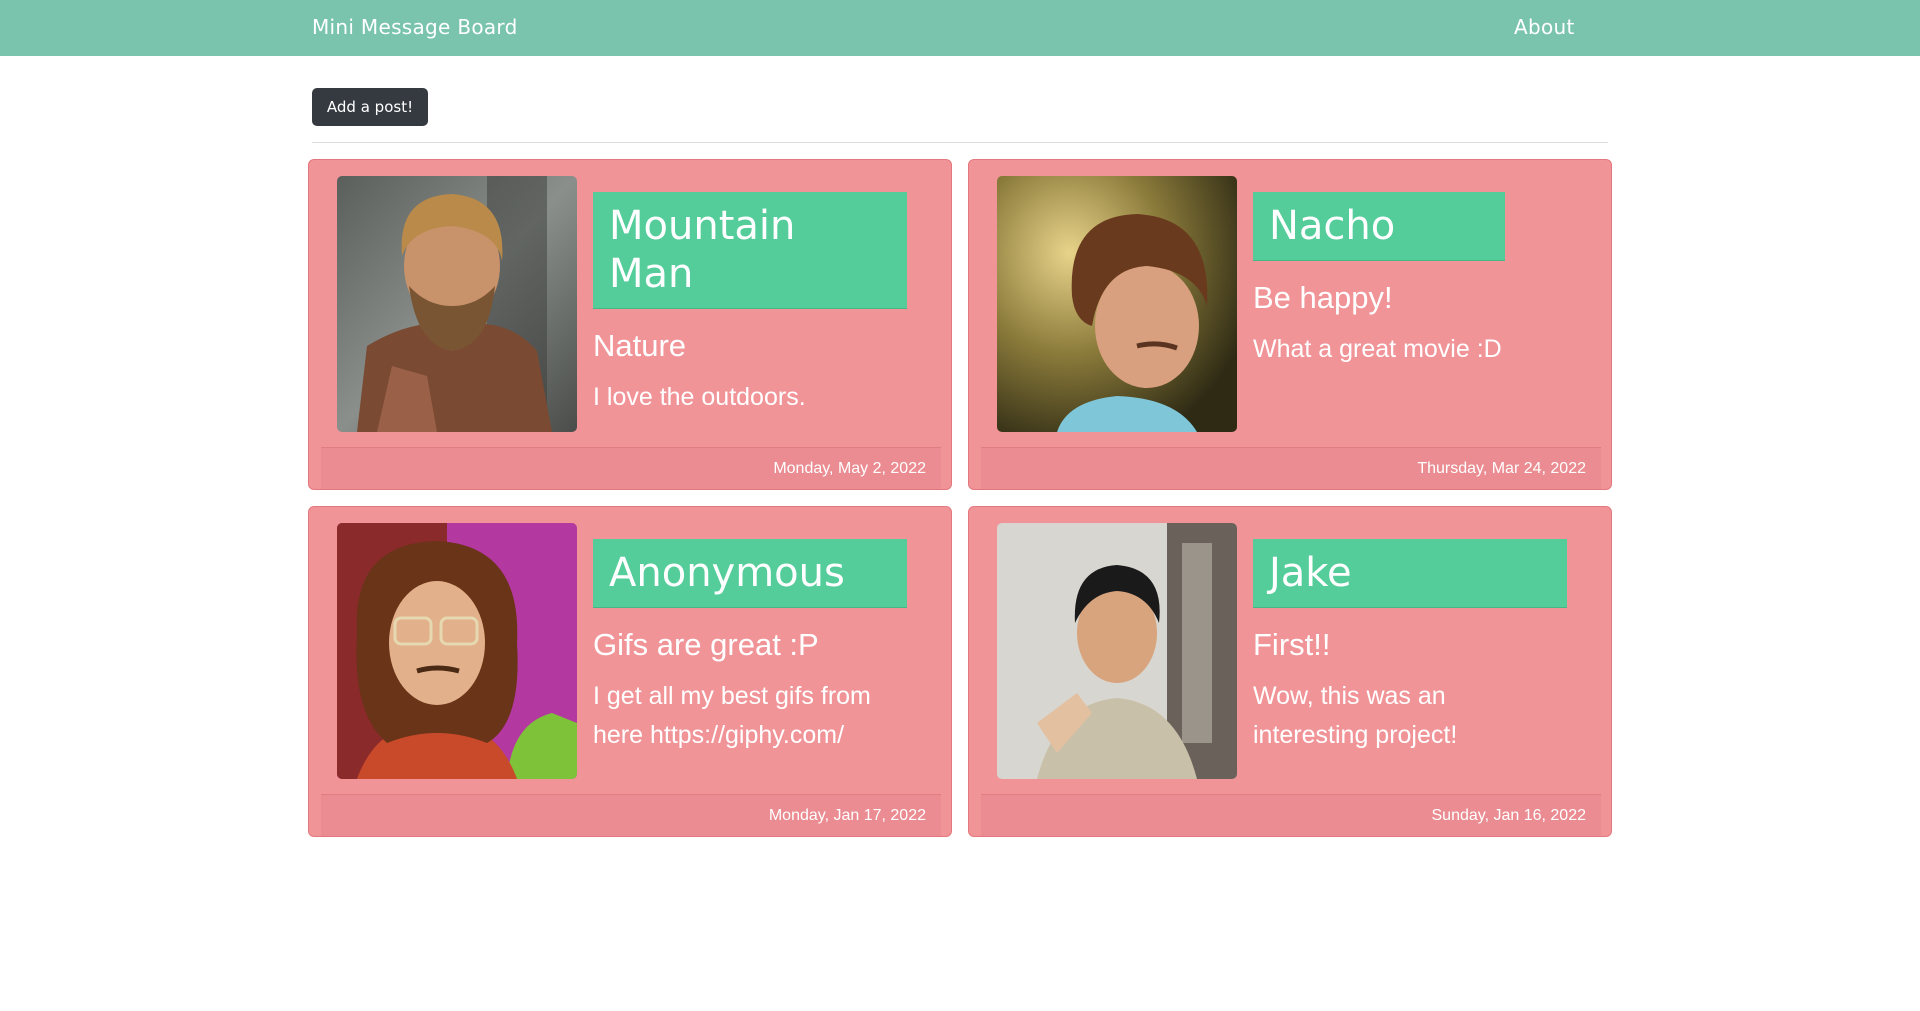  Describe the element at coordinates (457, 304) in the screenshot. I see `bearded-man-photo` at that location.